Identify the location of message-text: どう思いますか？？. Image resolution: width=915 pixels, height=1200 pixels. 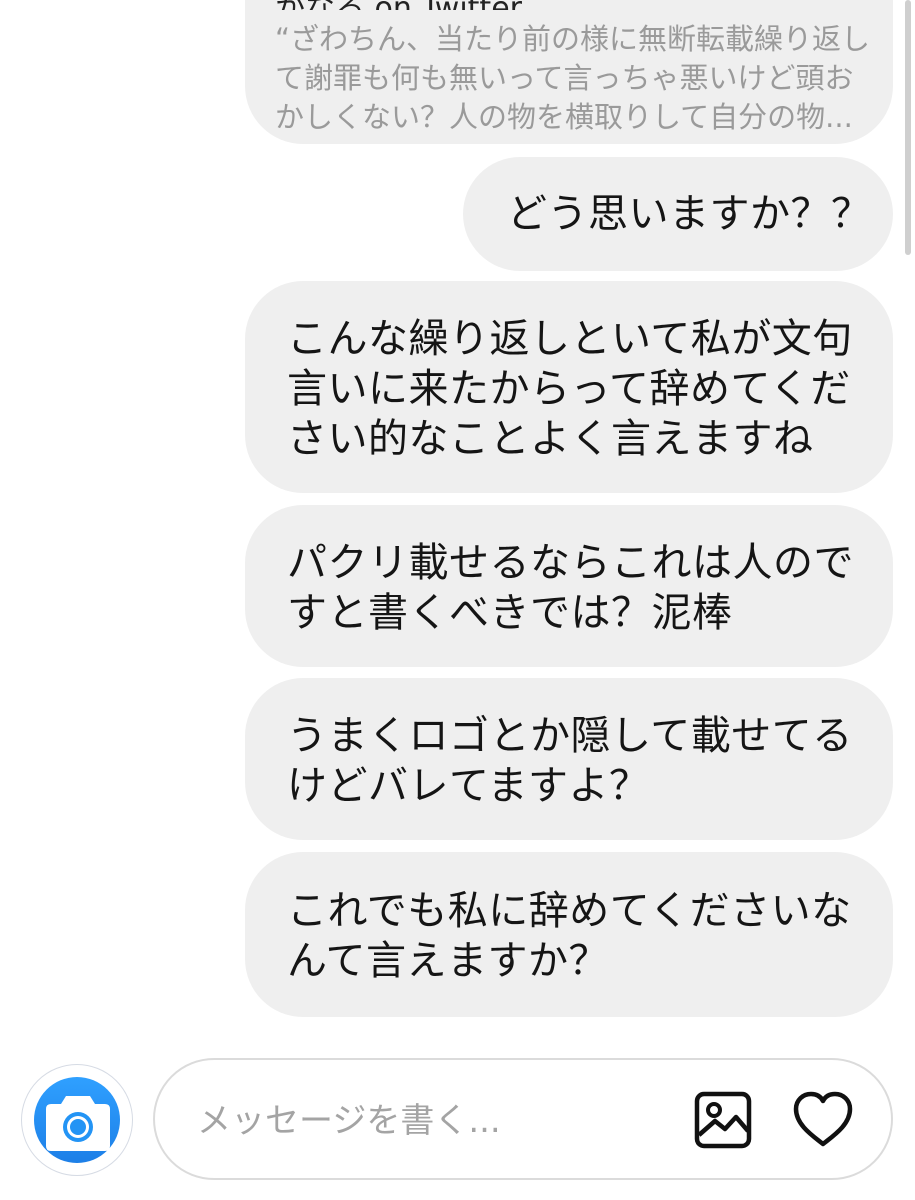
(689, 214).